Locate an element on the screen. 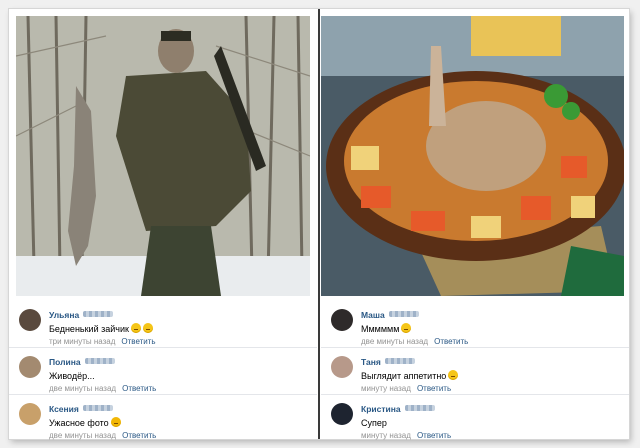 The image size is (640, 448). comment-author: Маша is located at coordinates (373, 315).